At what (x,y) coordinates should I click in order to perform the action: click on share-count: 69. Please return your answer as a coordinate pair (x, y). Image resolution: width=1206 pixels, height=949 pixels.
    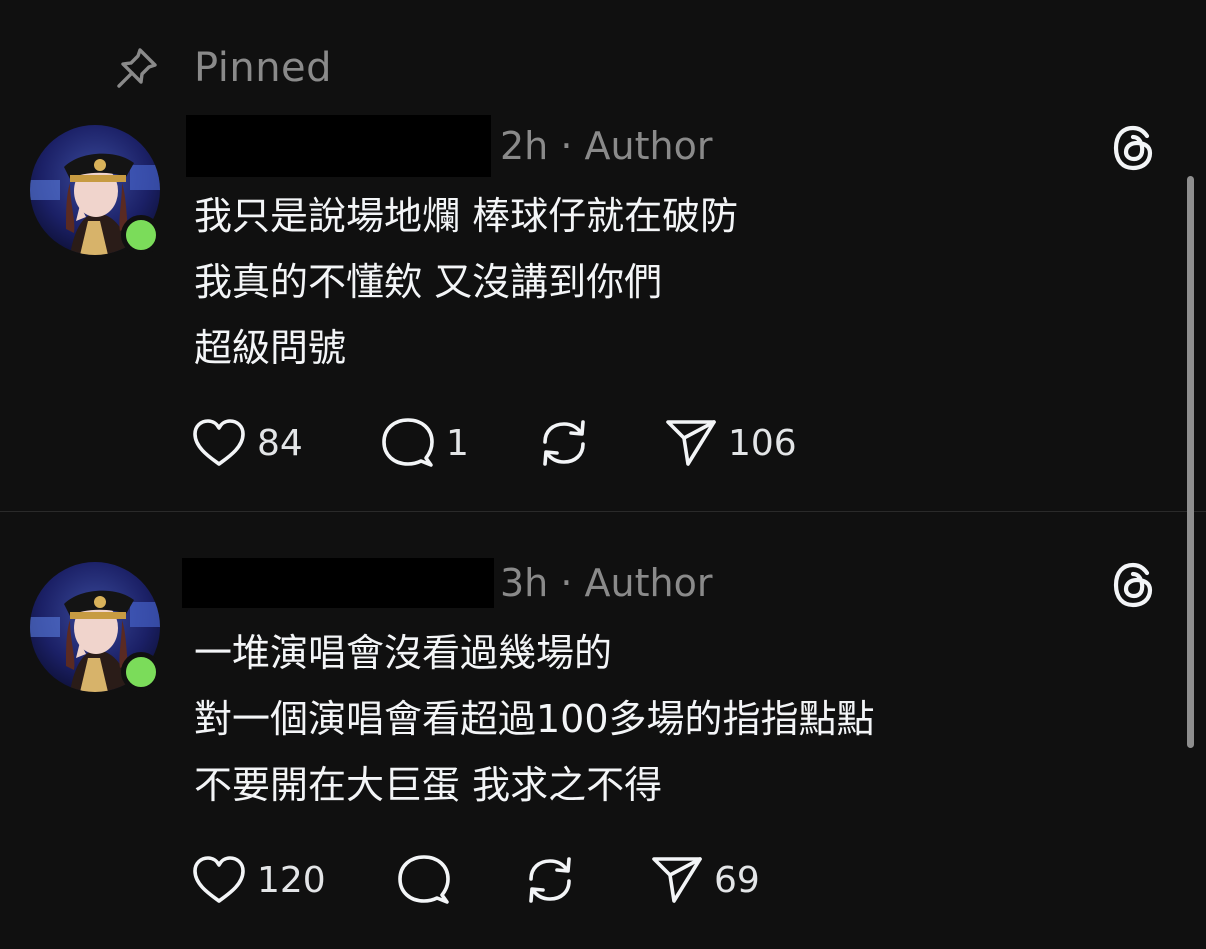
    Looking at the image, I should click on (737, 880).